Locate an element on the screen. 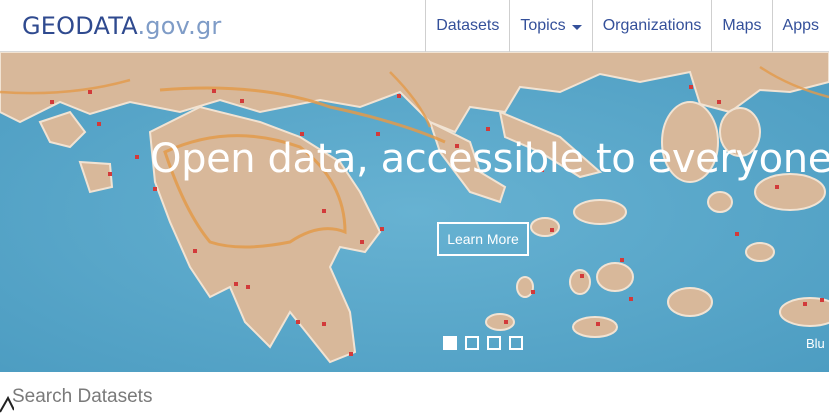  nav-apps: Apps is located at coordinates (800, 26).